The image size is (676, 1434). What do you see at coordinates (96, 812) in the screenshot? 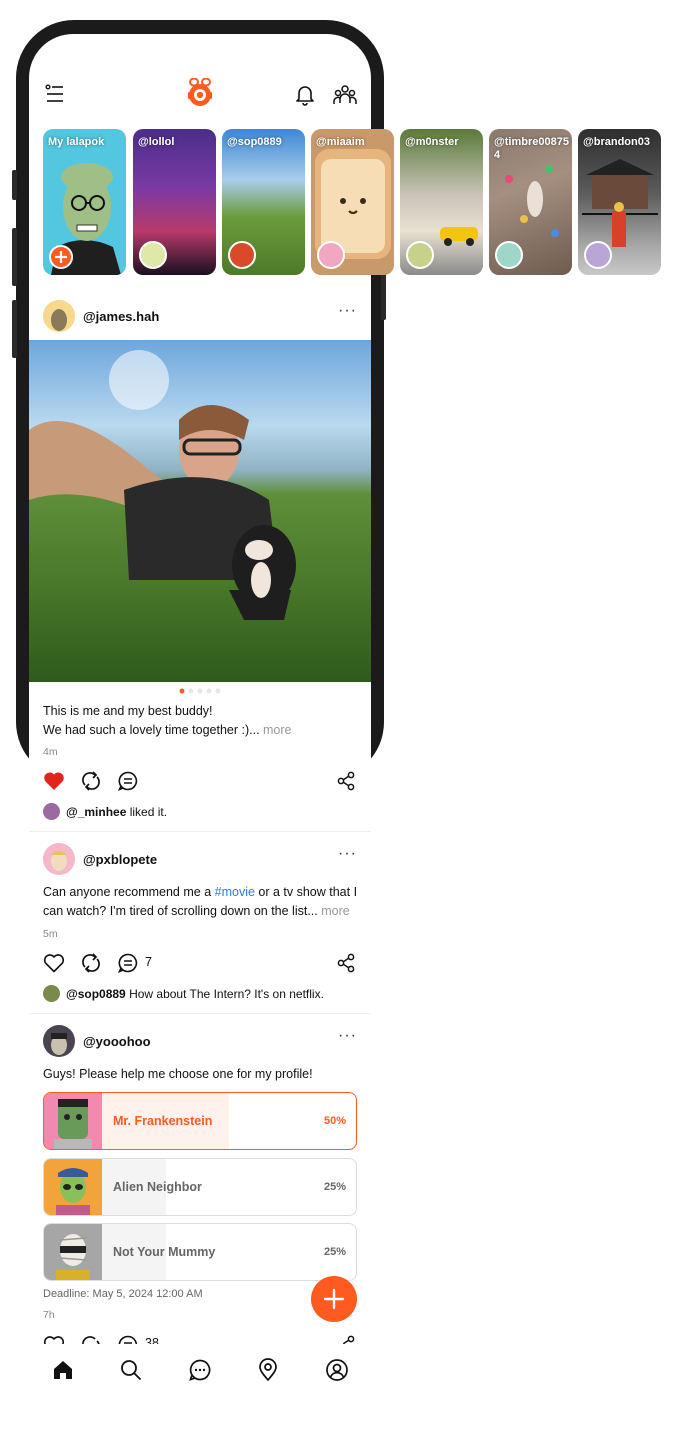
I see `liker-username: @_minhee` at bounding box center [96, 812].